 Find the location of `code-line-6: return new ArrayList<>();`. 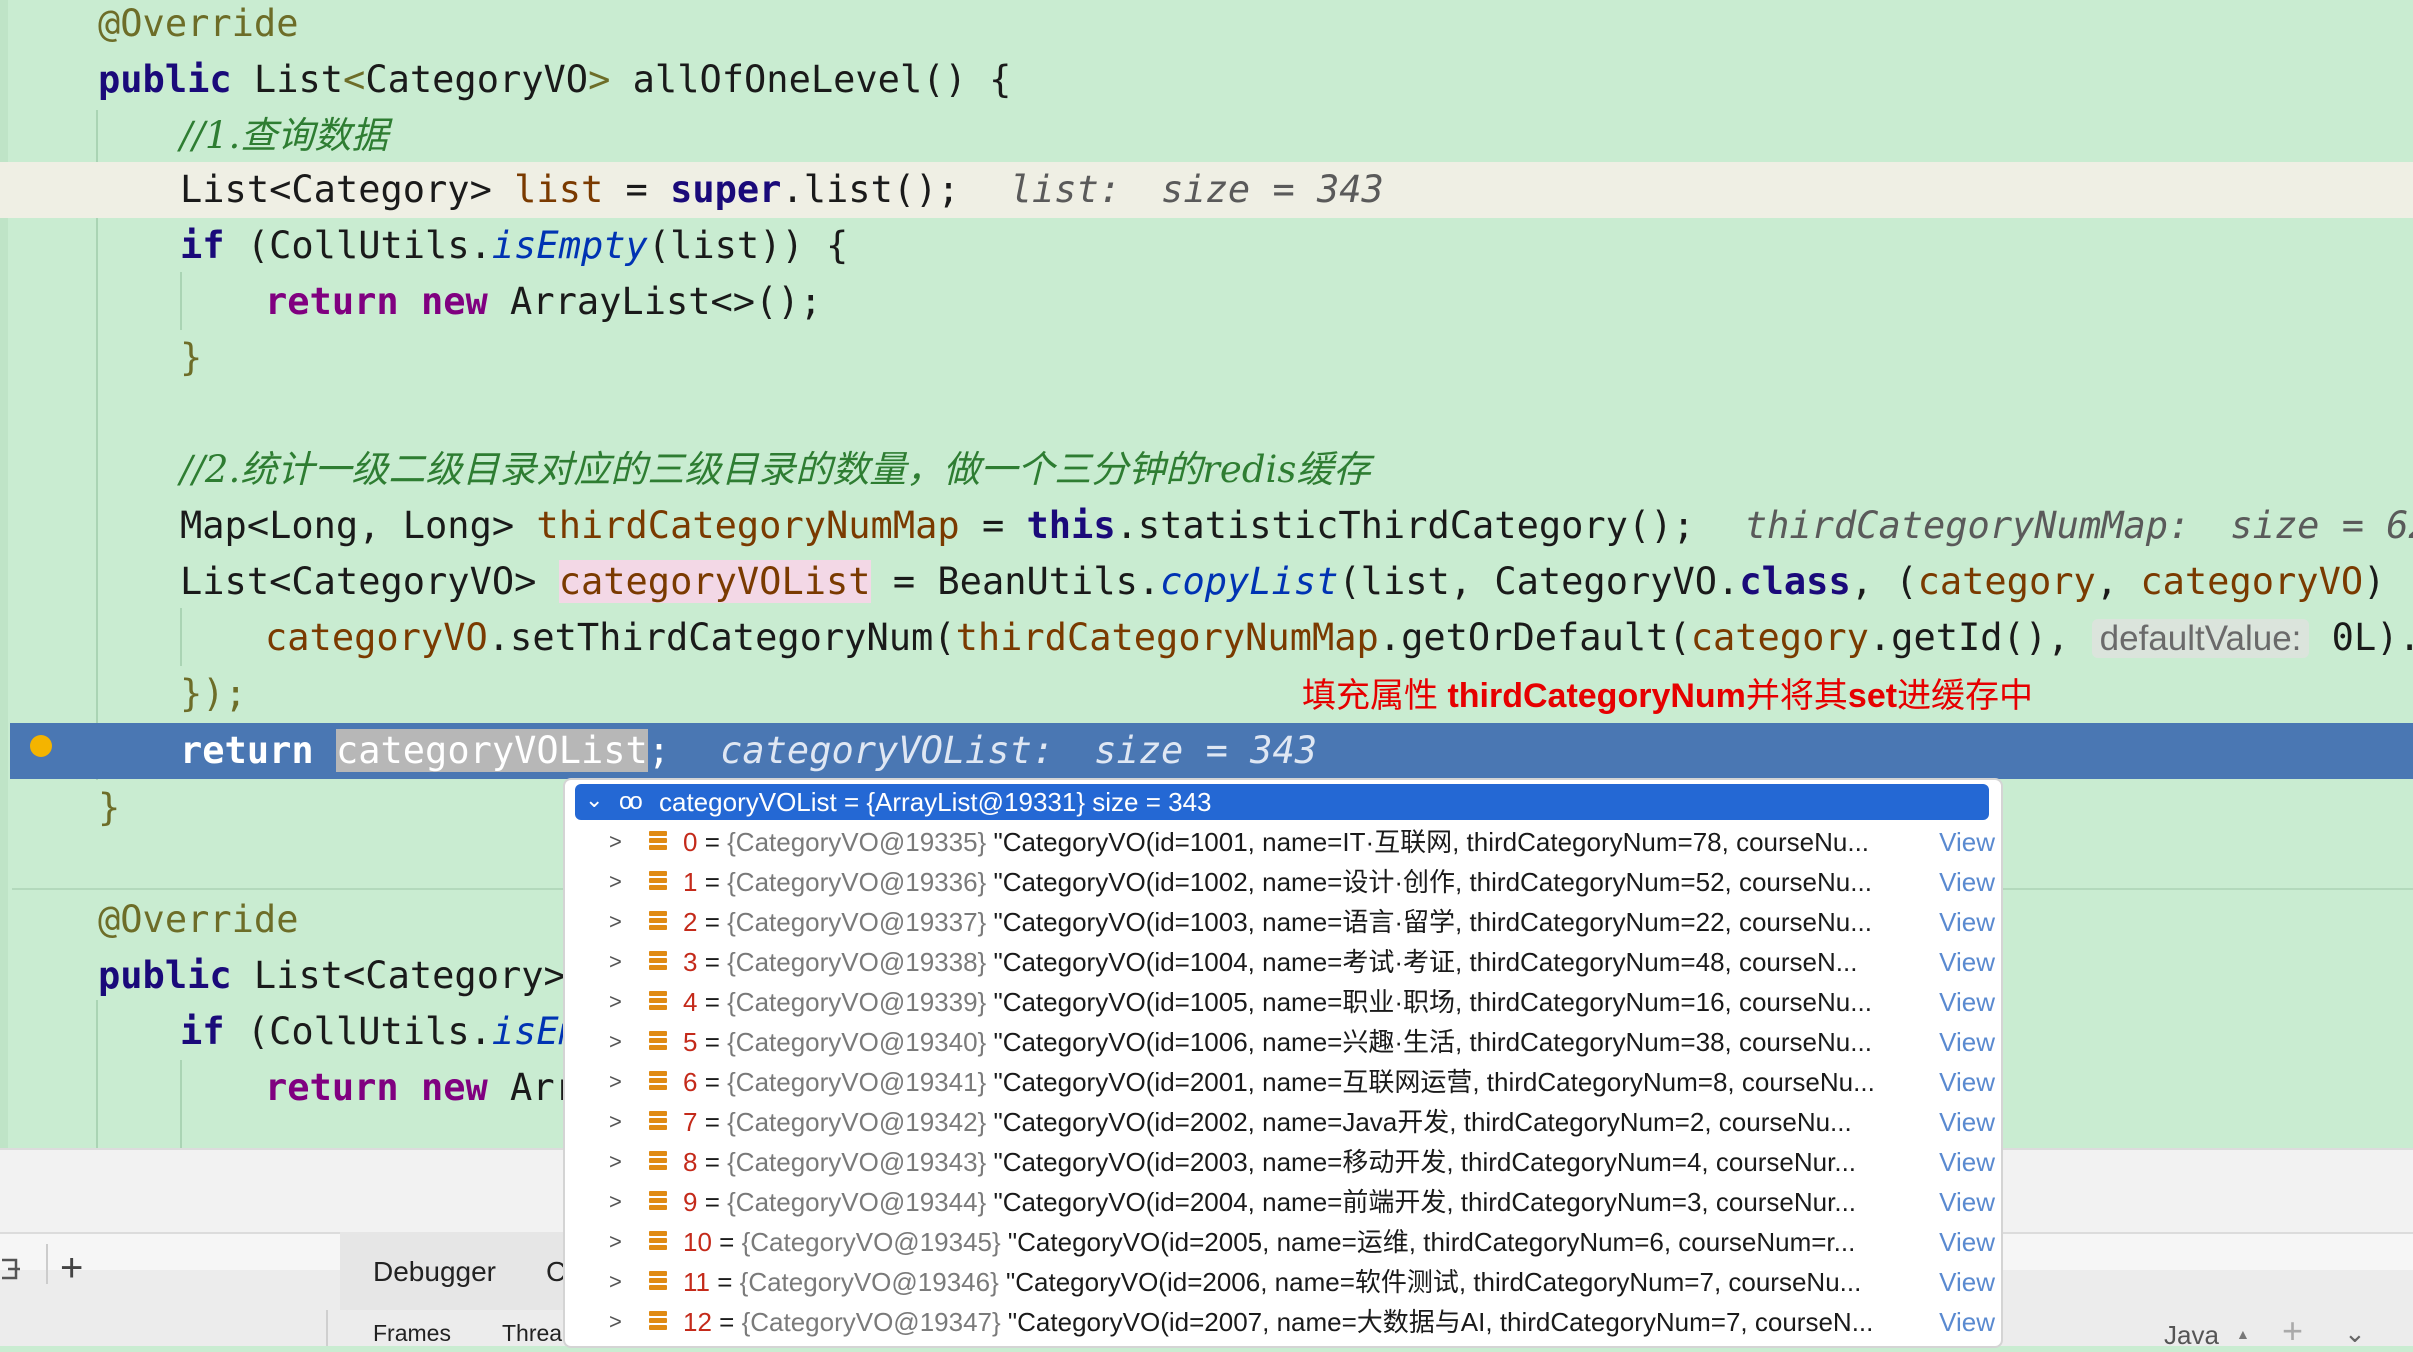

code-line-6: return new ArrayList<>(); is located at coordinates (1206, 302).